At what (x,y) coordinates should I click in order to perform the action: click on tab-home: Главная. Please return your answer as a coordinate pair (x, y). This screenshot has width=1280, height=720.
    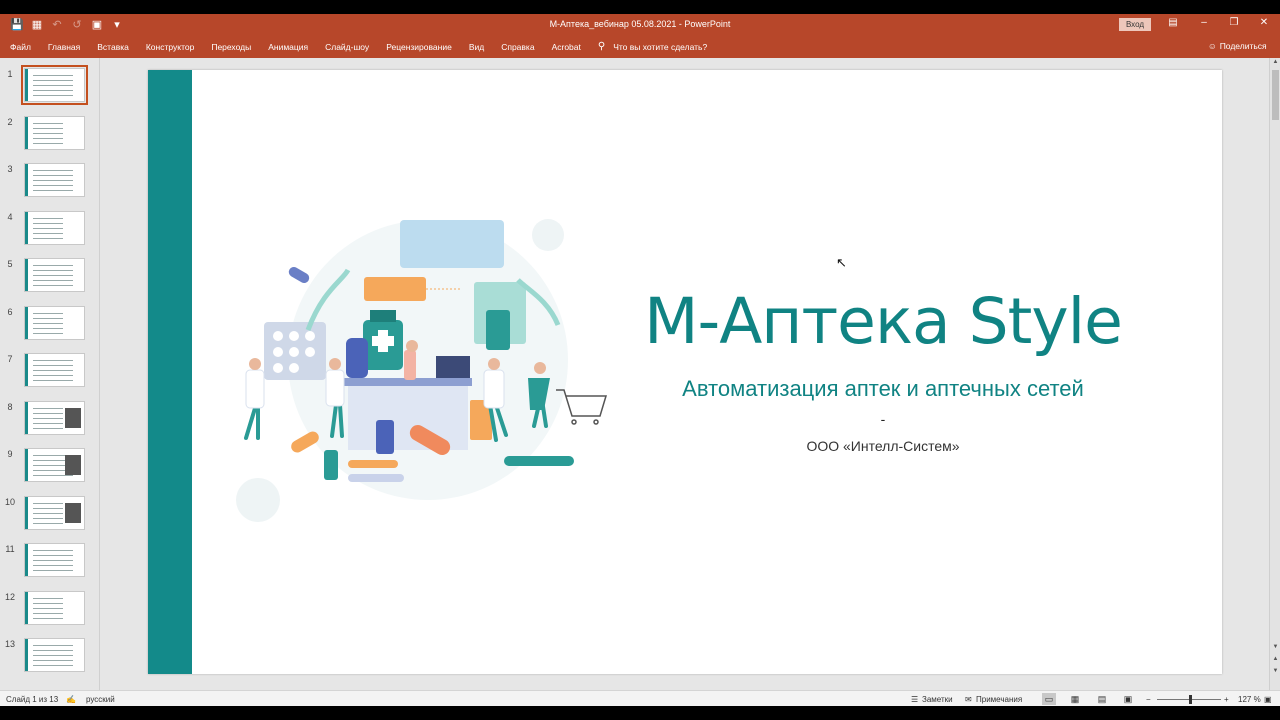
    Looking at the image, I should click on (64, 47).